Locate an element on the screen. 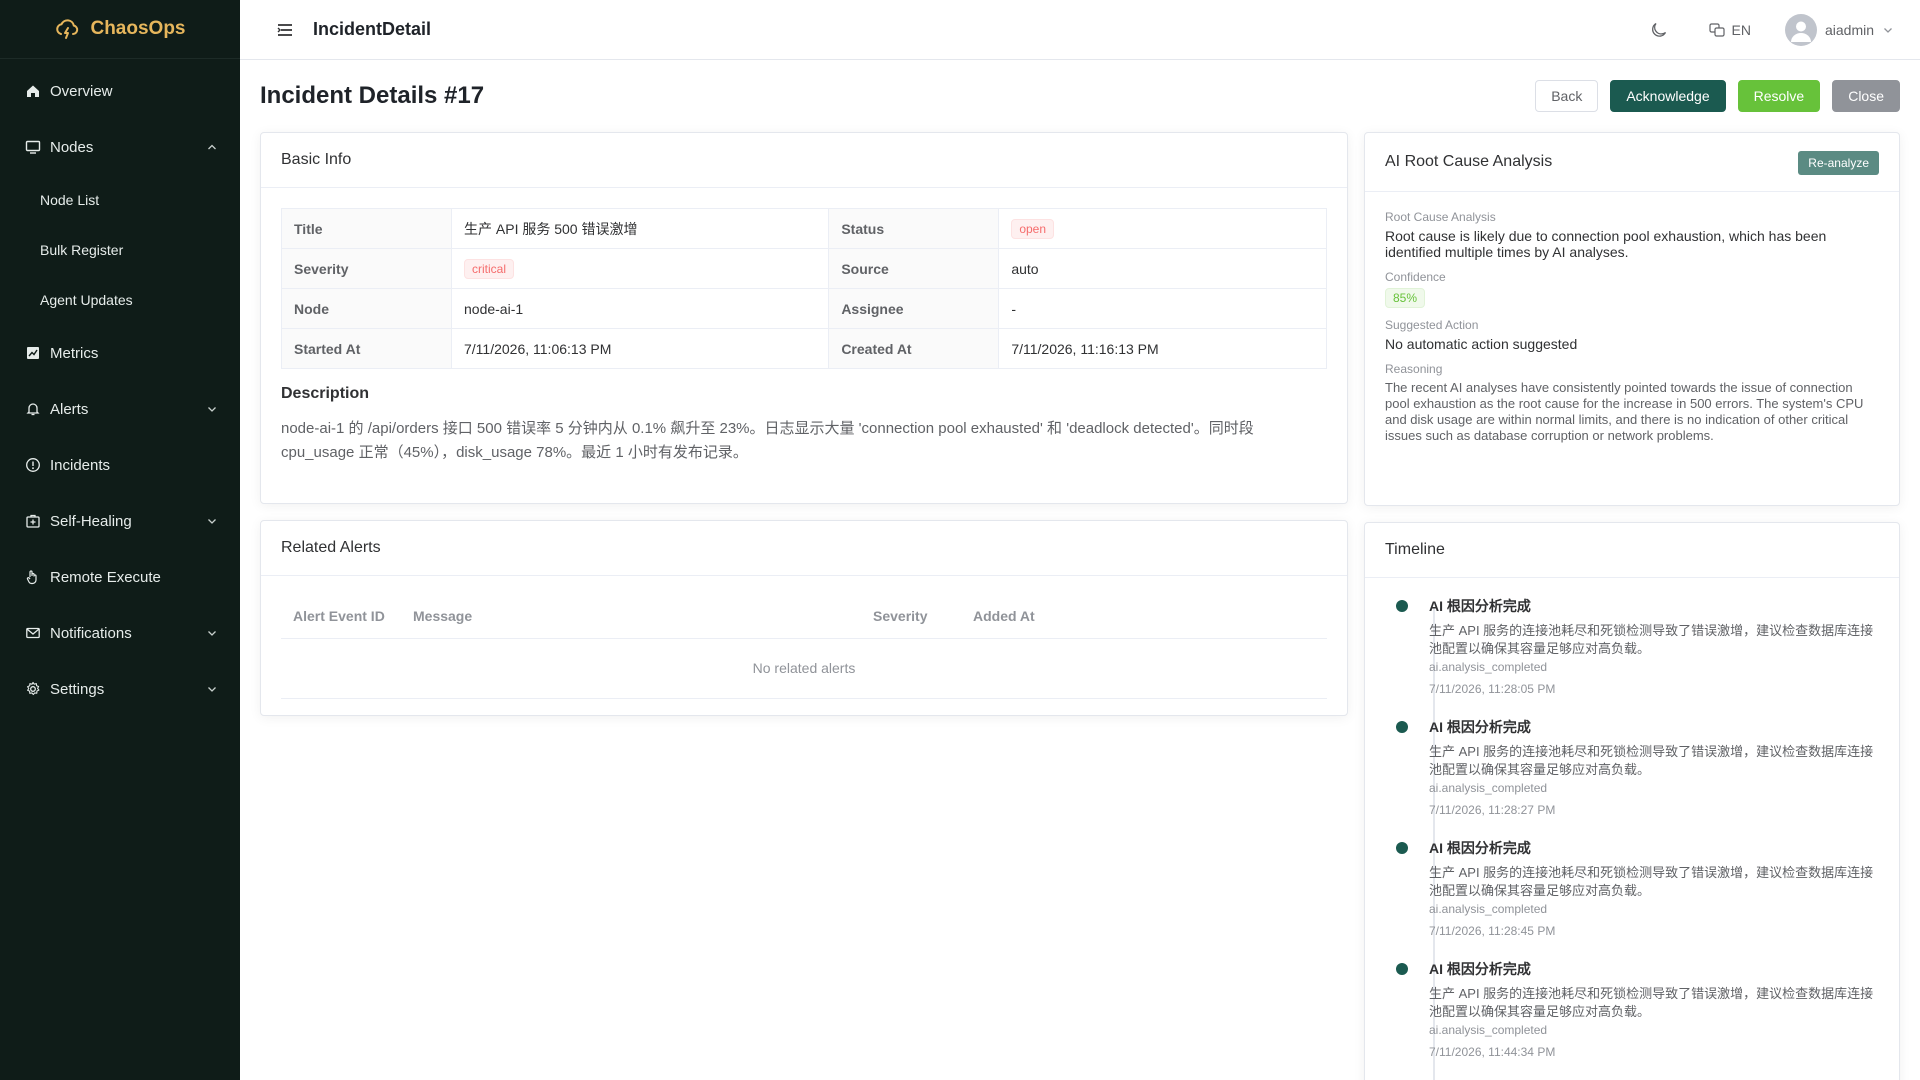 This screenshot has width=1920, height=1080. sidebar-item-notifications: Notifications is located at coordinates (120, 633).